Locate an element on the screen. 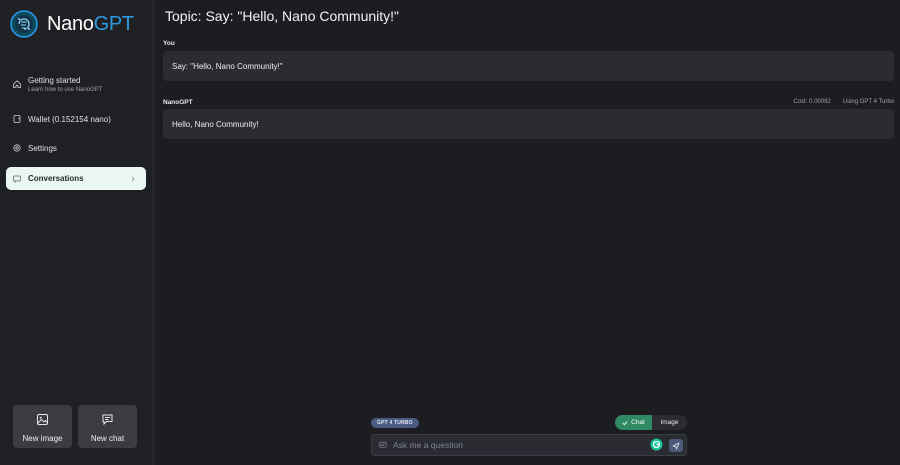 The width and height of the screenshot is (900, 465). composer is located at coordinates (529, 445).